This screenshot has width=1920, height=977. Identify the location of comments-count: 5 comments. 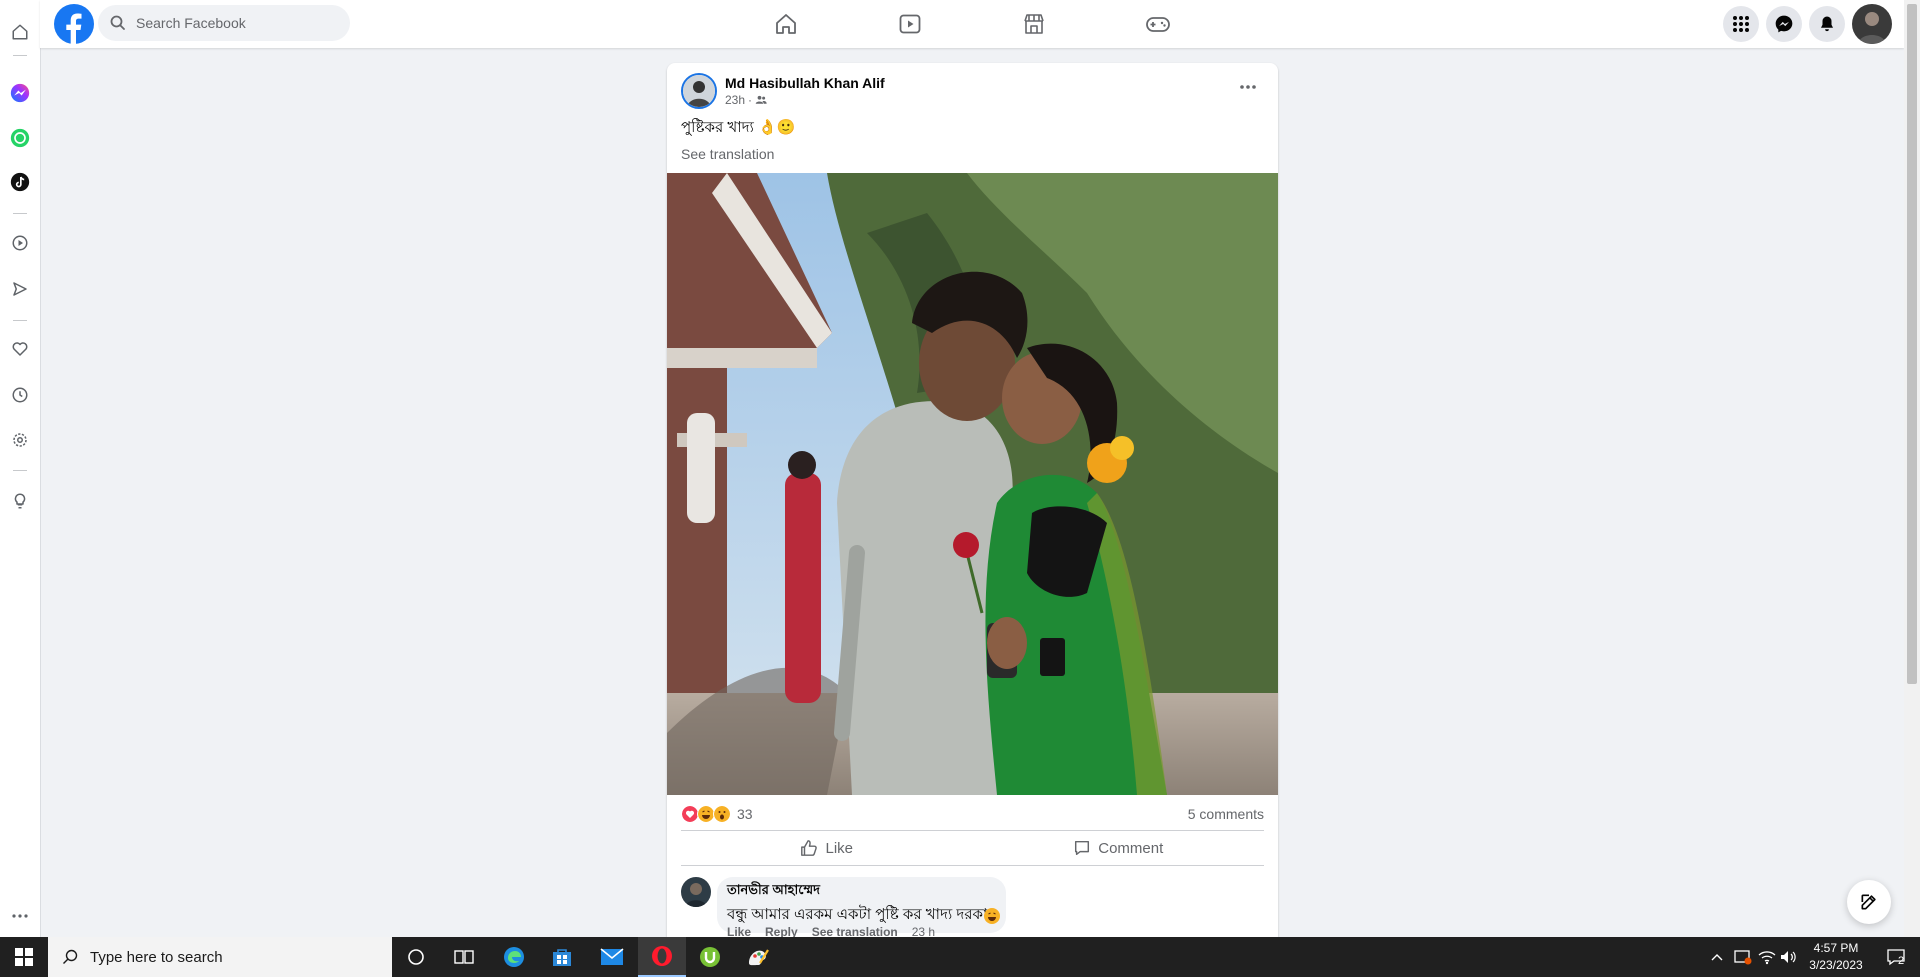
(1226, 814).